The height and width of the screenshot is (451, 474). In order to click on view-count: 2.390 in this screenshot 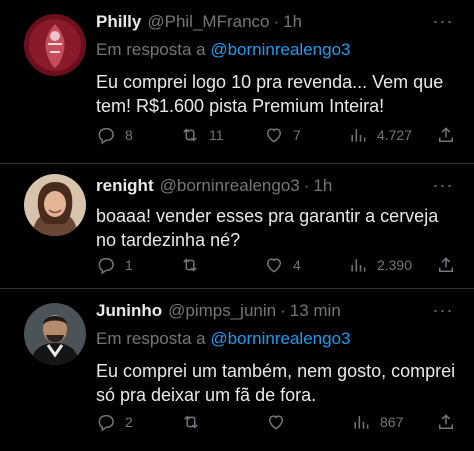, I will do `click(394, 265)`.